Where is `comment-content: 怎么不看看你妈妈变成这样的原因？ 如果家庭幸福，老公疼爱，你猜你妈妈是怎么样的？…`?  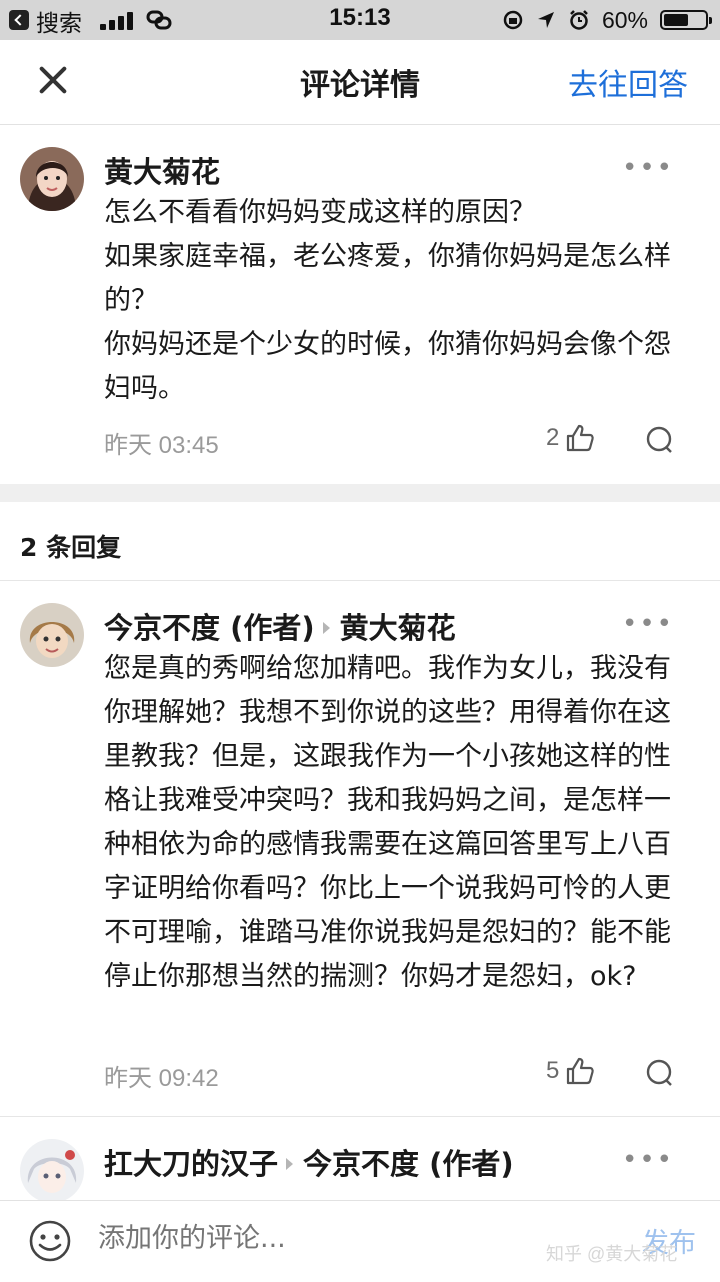 comment-content: 怎么不看看你妈妈变成这样的原因？ 如果家庭幸福，老公疼爱，你猜你妈妈是怎么样的？… is located at coordinates (389, 301).